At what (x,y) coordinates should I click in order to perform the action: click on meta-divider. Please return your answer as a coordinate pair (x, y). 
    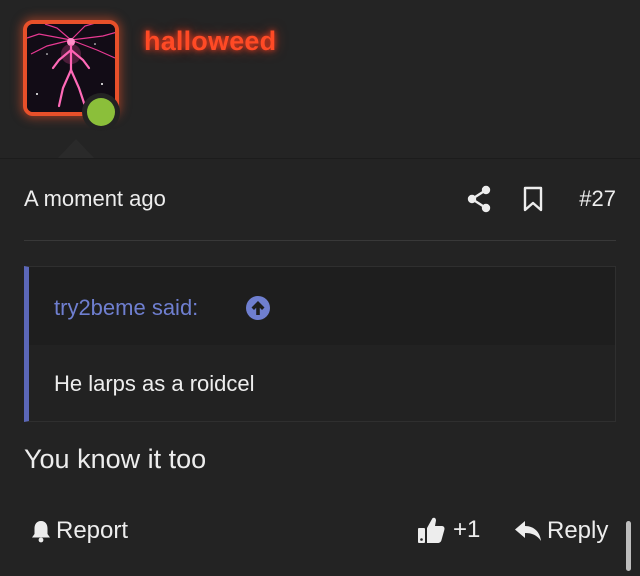
    Looking at the image, I should click on (320, 240).